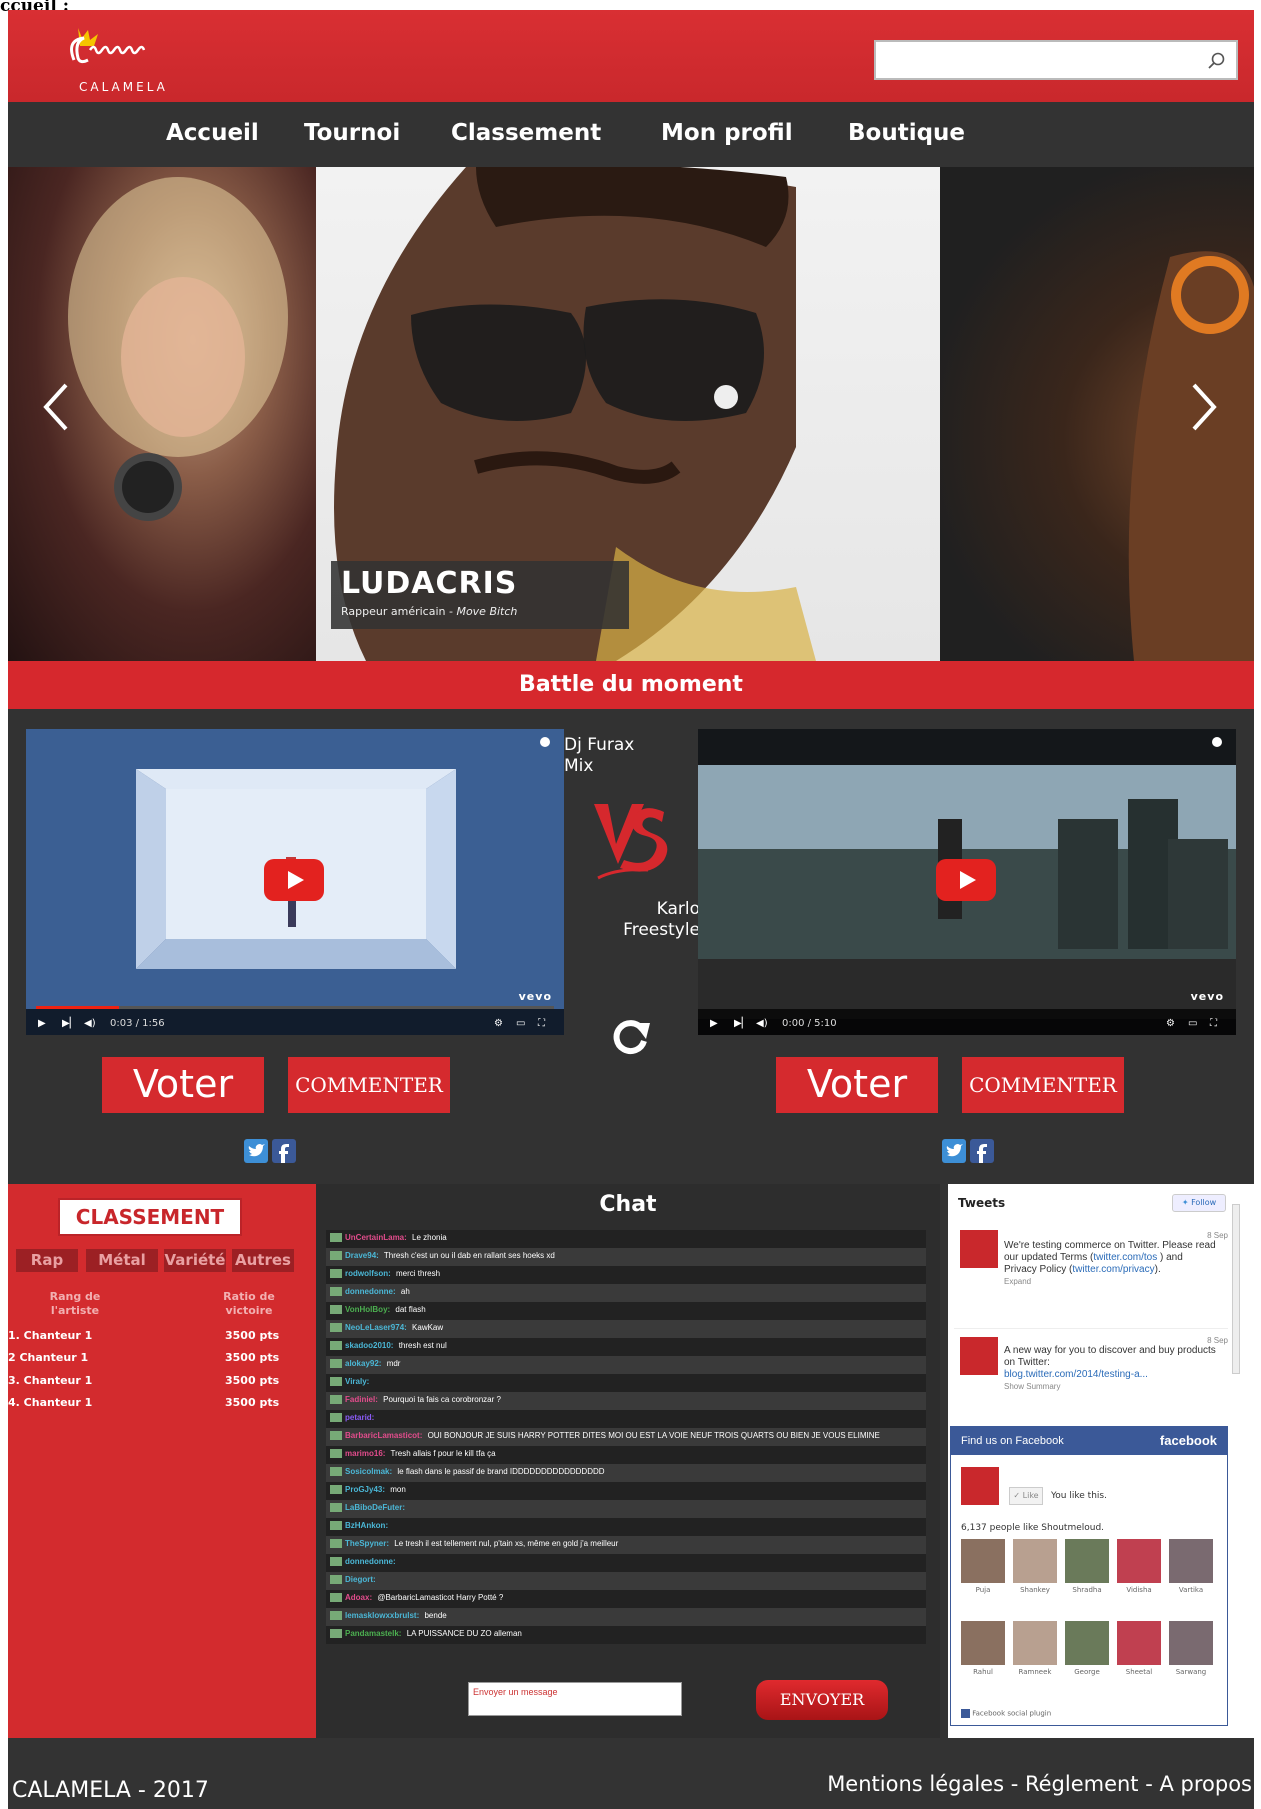  What do you see at coordinates (360, 1579) in the screenshot?
I see `chat-username: Diegort:` at bounding box center [360, 1579].